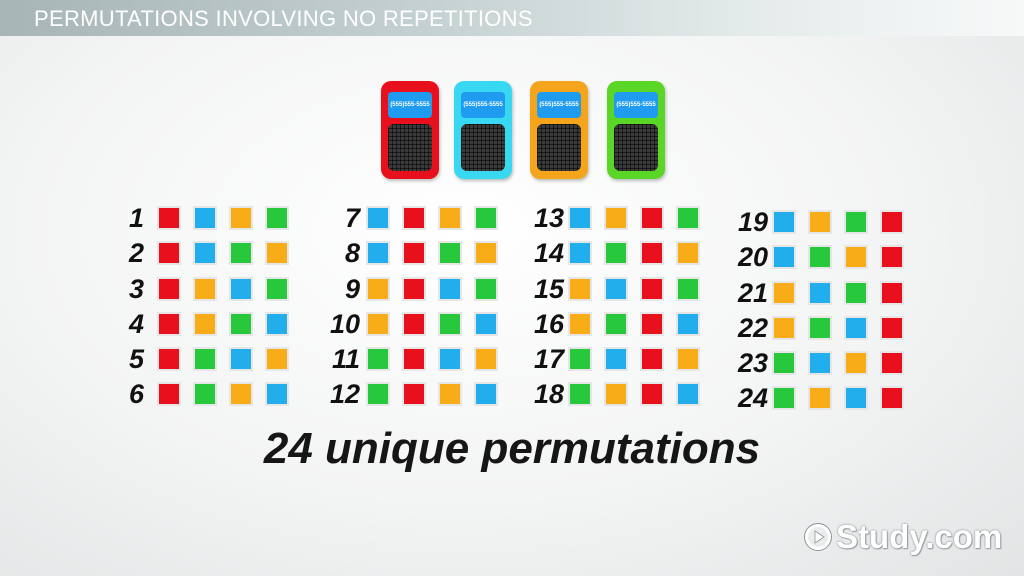 This screenshot has width=1024, height=576. I want to click on blue-phone: (555)555-5555, so click(483, 130).